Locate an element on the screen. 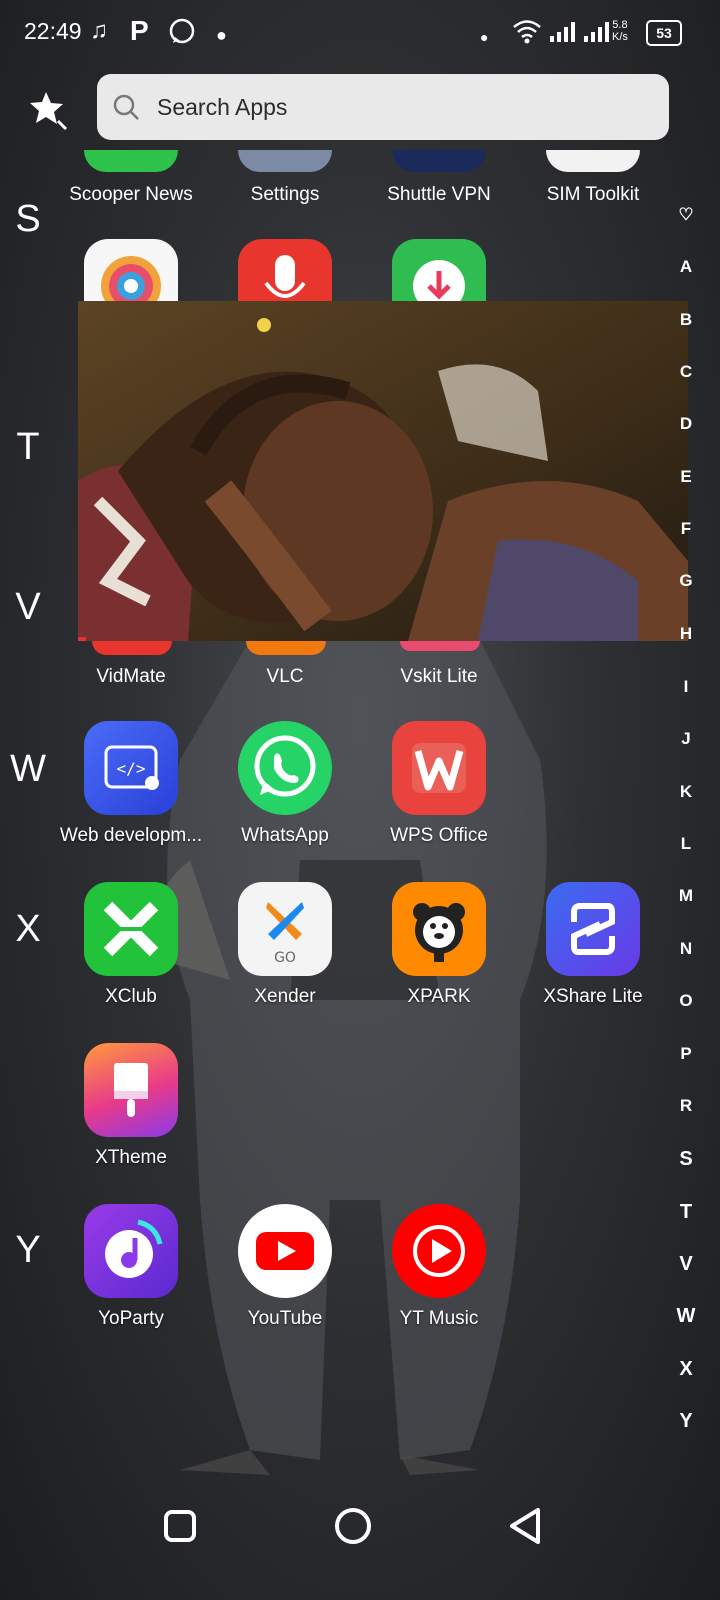 The height and width of the screenshot is (1600, 720). app-label-xpark: XPARK is located at coordinates (439, 996).